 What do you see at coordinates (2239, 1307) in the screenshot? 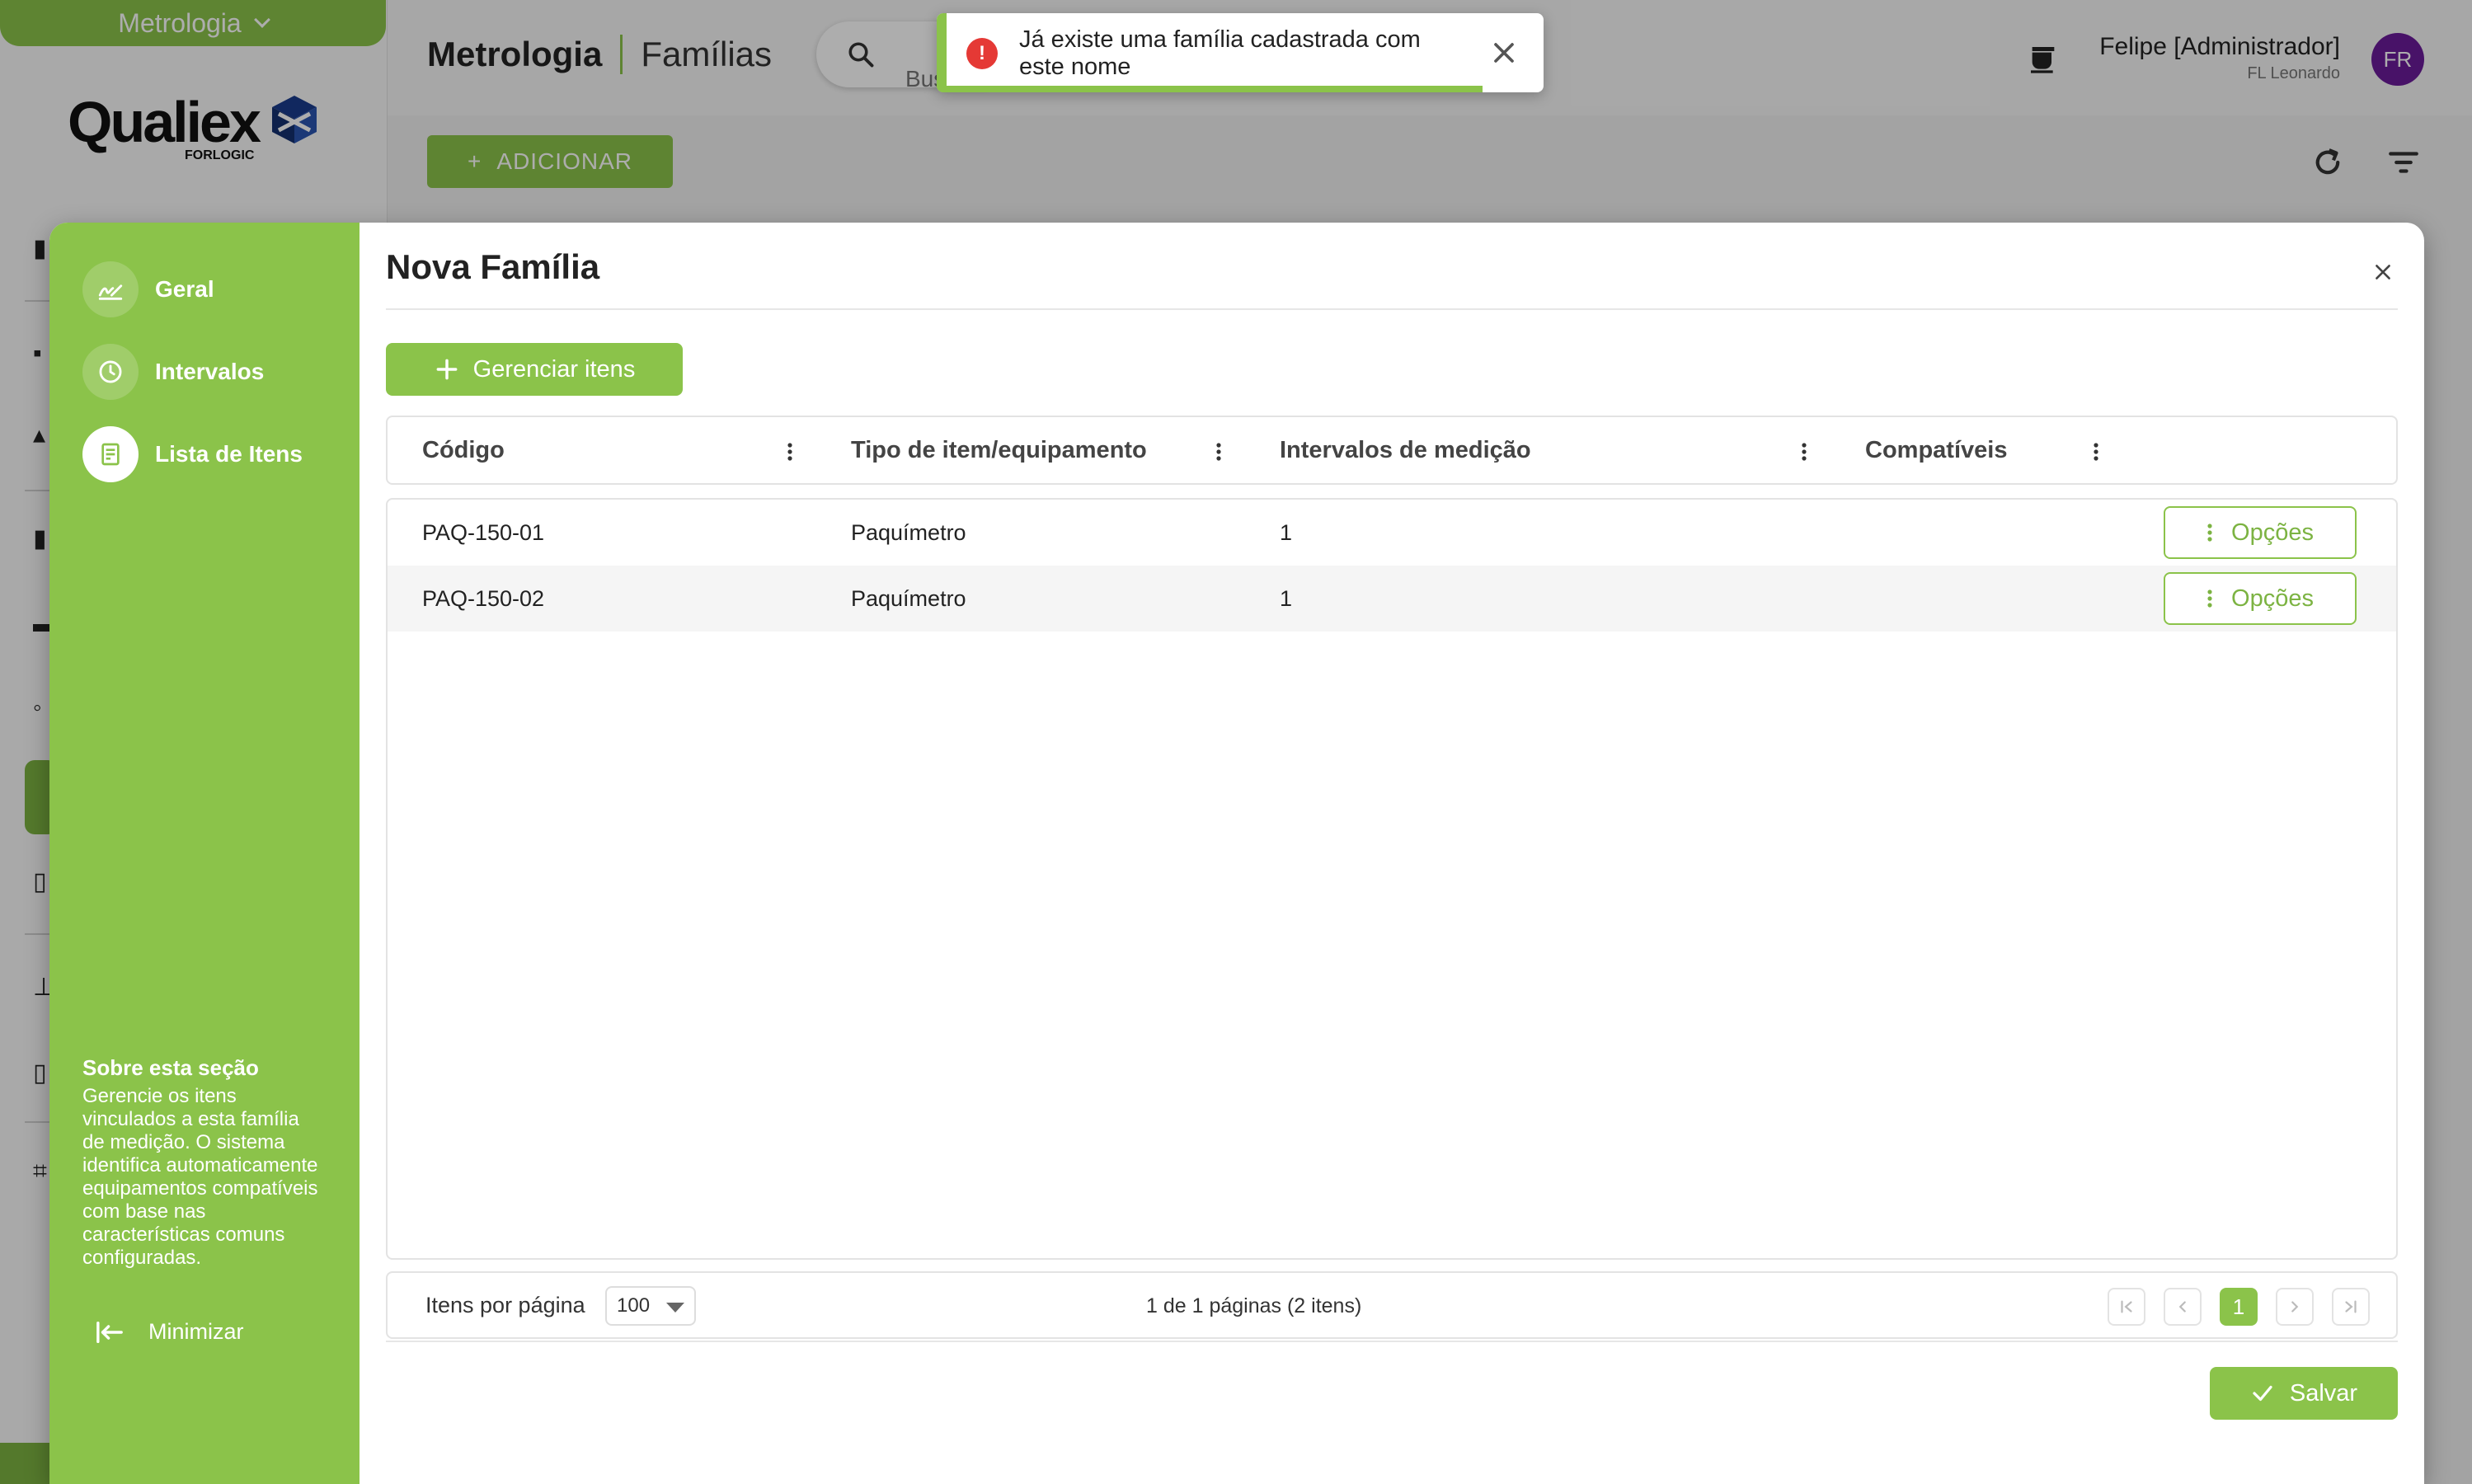
I see `page-number-button: 1` at bounding box center [2239, 1307].